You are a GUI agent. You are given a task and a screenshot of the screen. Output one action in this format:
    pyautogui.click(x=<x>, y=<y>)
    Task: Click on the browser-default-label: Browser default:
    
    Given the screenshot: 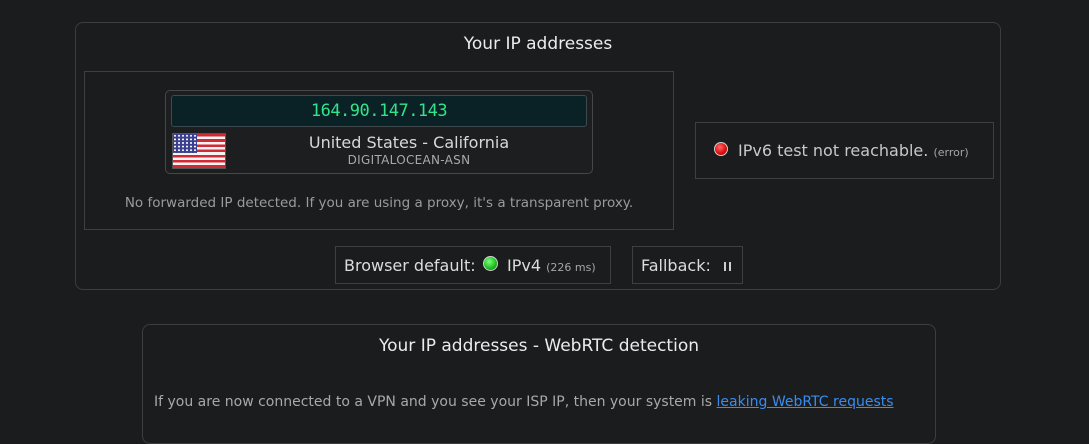 What is the action you would take?
    pyautogui.click(x=410, y=265)
    